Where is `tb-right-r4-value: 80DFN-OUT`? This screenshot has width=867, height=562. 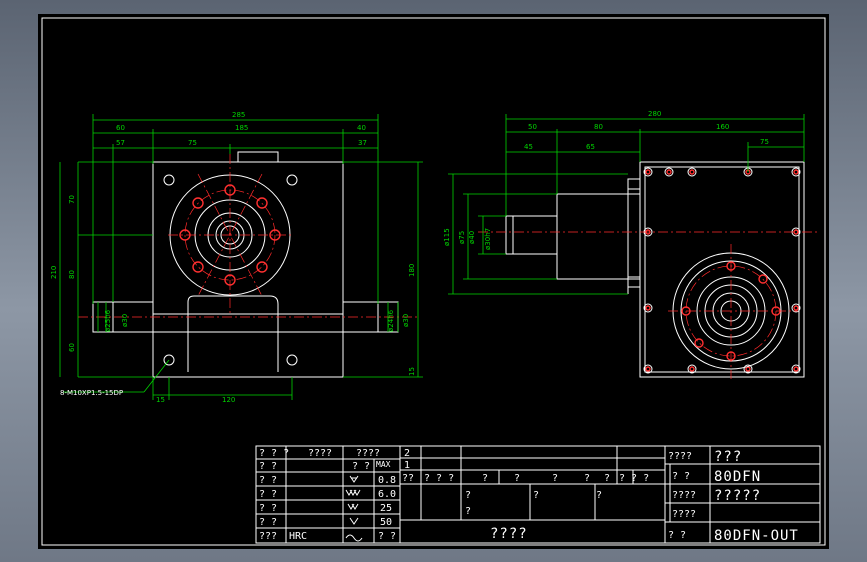 tb-right-r4-value: 80DFN-OUT is located at coordinates (756, 536).